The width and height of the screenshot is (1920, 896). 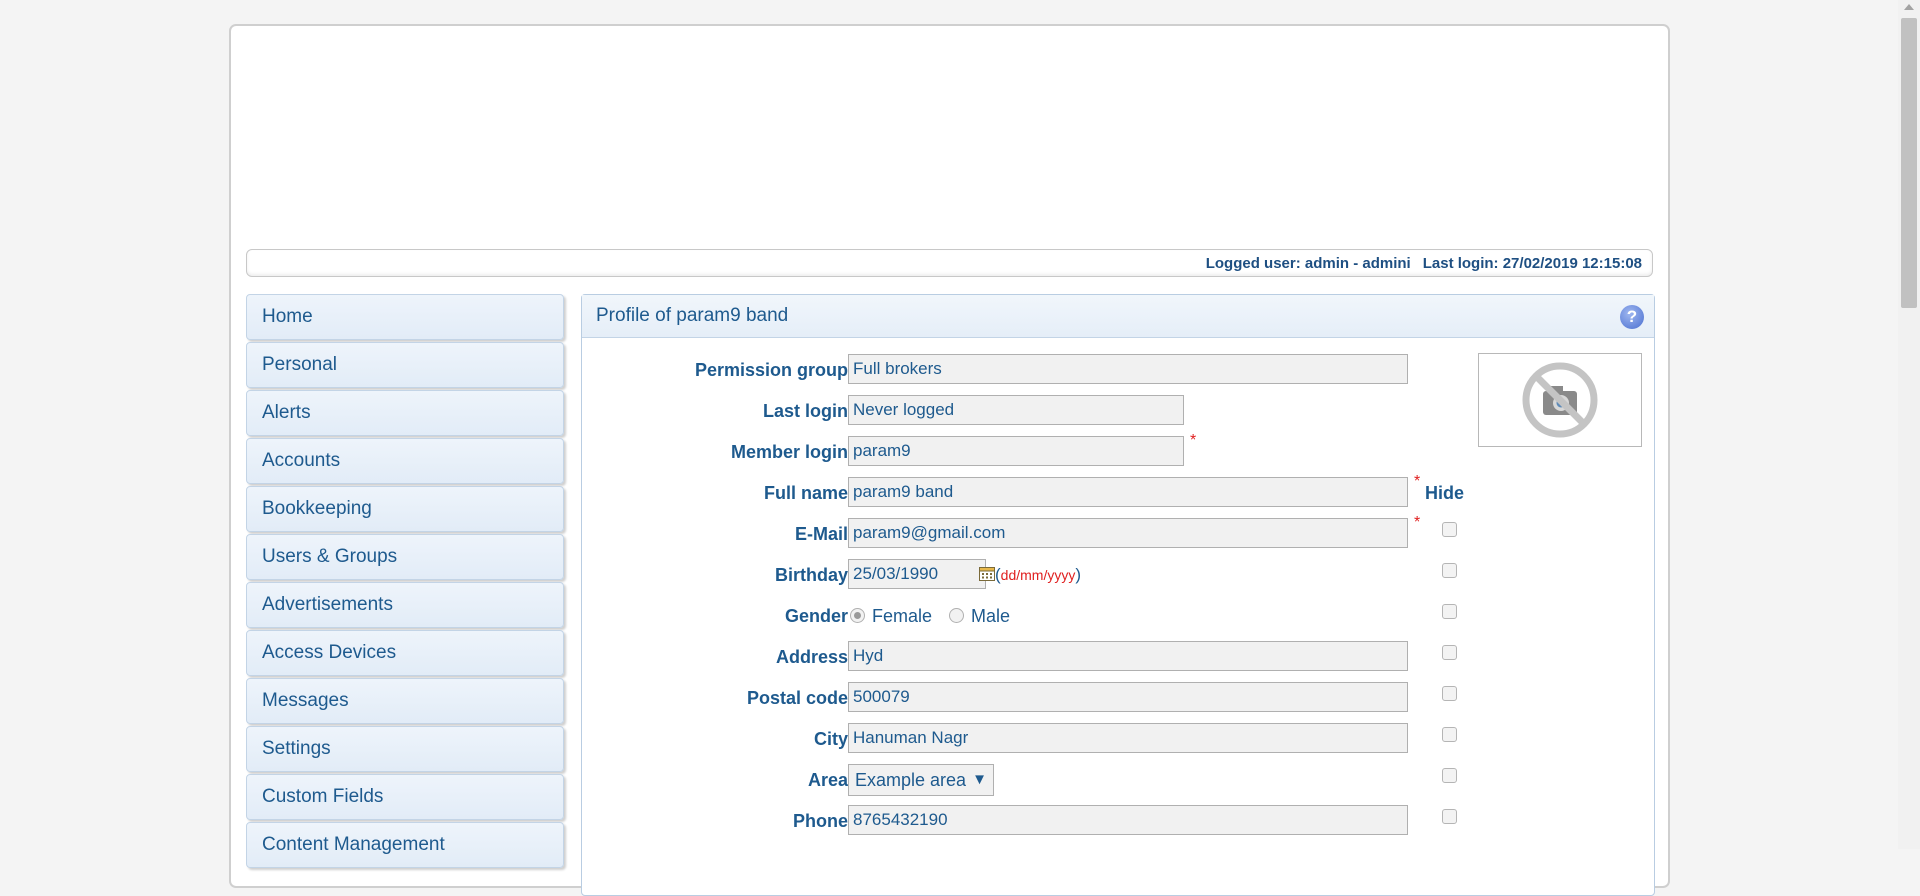 What do you see at coordinates (1449, 529) in the screenshot?
I see `hide-email-checkbox` at bounding box center [1449, 529].